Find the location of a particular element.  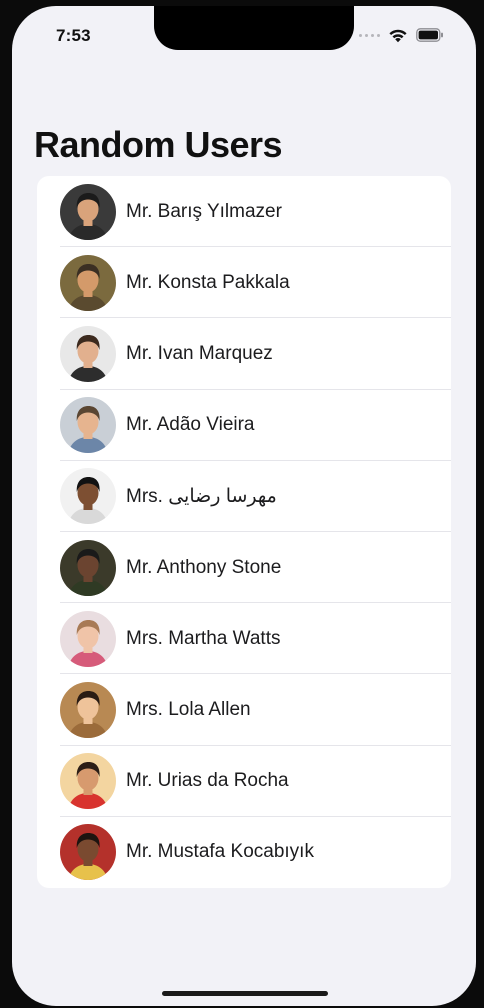

user-row: Mr. Mustafa Kocabıyık is located at coordinates (244, 852).